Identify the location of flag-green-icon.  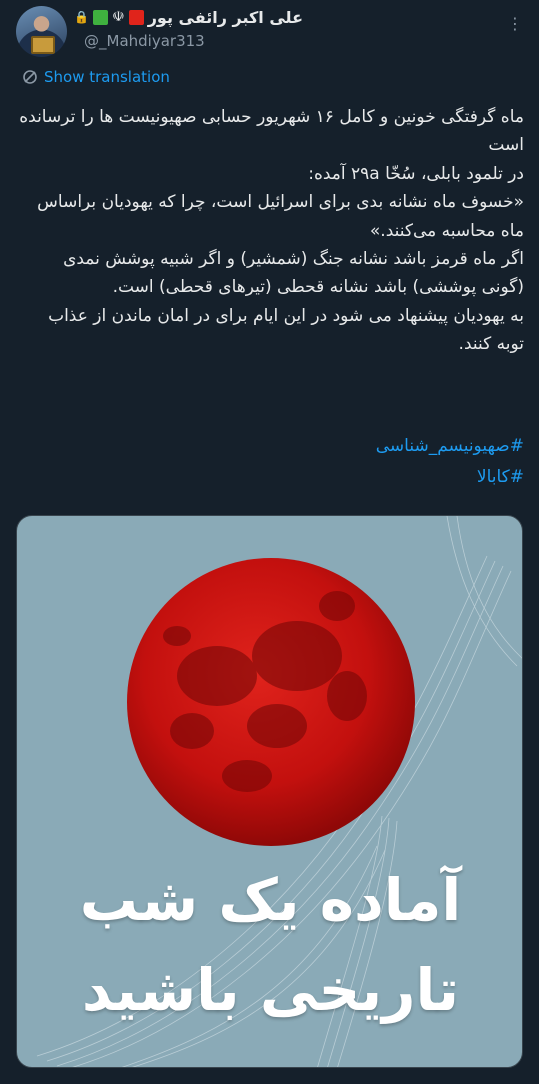
(101, 17).